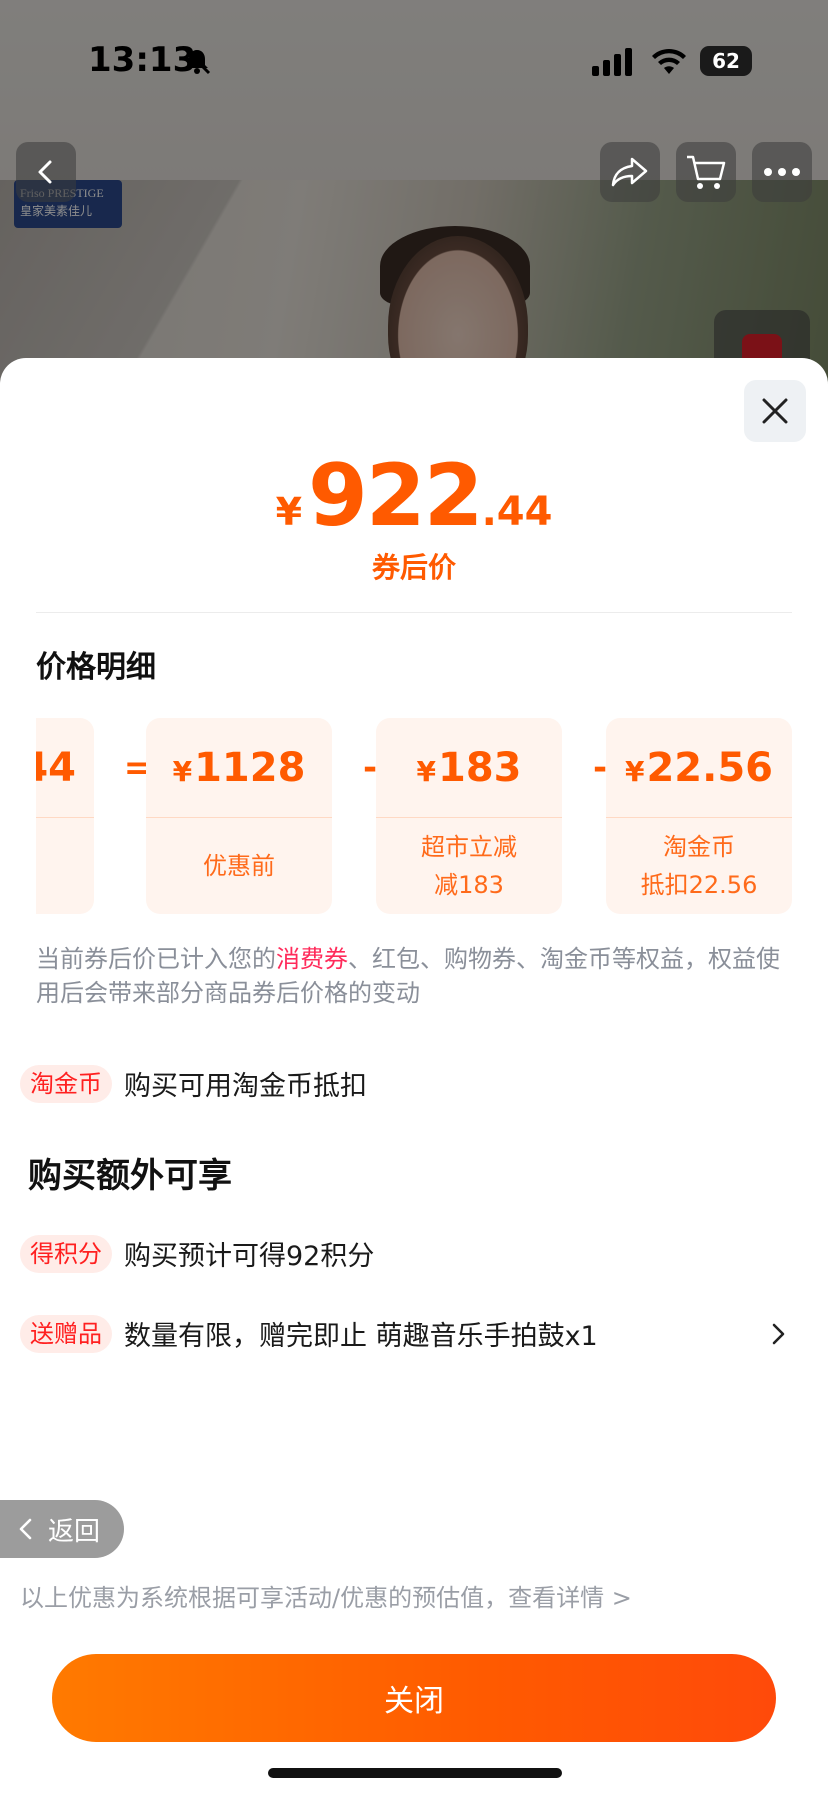 This screenshot has width=828, height=1796. What do you see at coordinates (413, 567) in the screenshot?
I see `price-label: 券后价` at bounding box center [413, 567].